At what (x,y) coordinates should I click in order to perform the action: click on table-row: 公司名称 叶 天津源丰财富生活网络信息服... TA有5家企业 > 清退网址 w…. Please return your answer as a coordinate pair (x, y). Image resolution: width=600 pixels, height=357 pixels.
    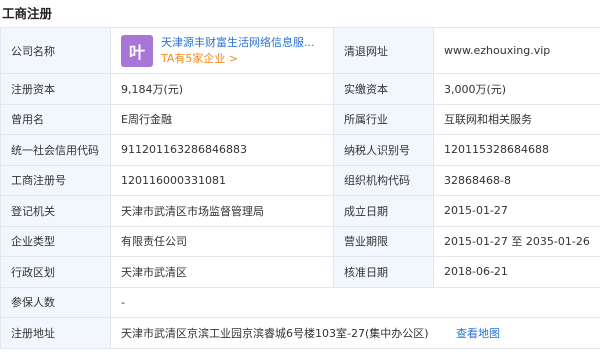
    Looking at the image, I should click on (300, 50).